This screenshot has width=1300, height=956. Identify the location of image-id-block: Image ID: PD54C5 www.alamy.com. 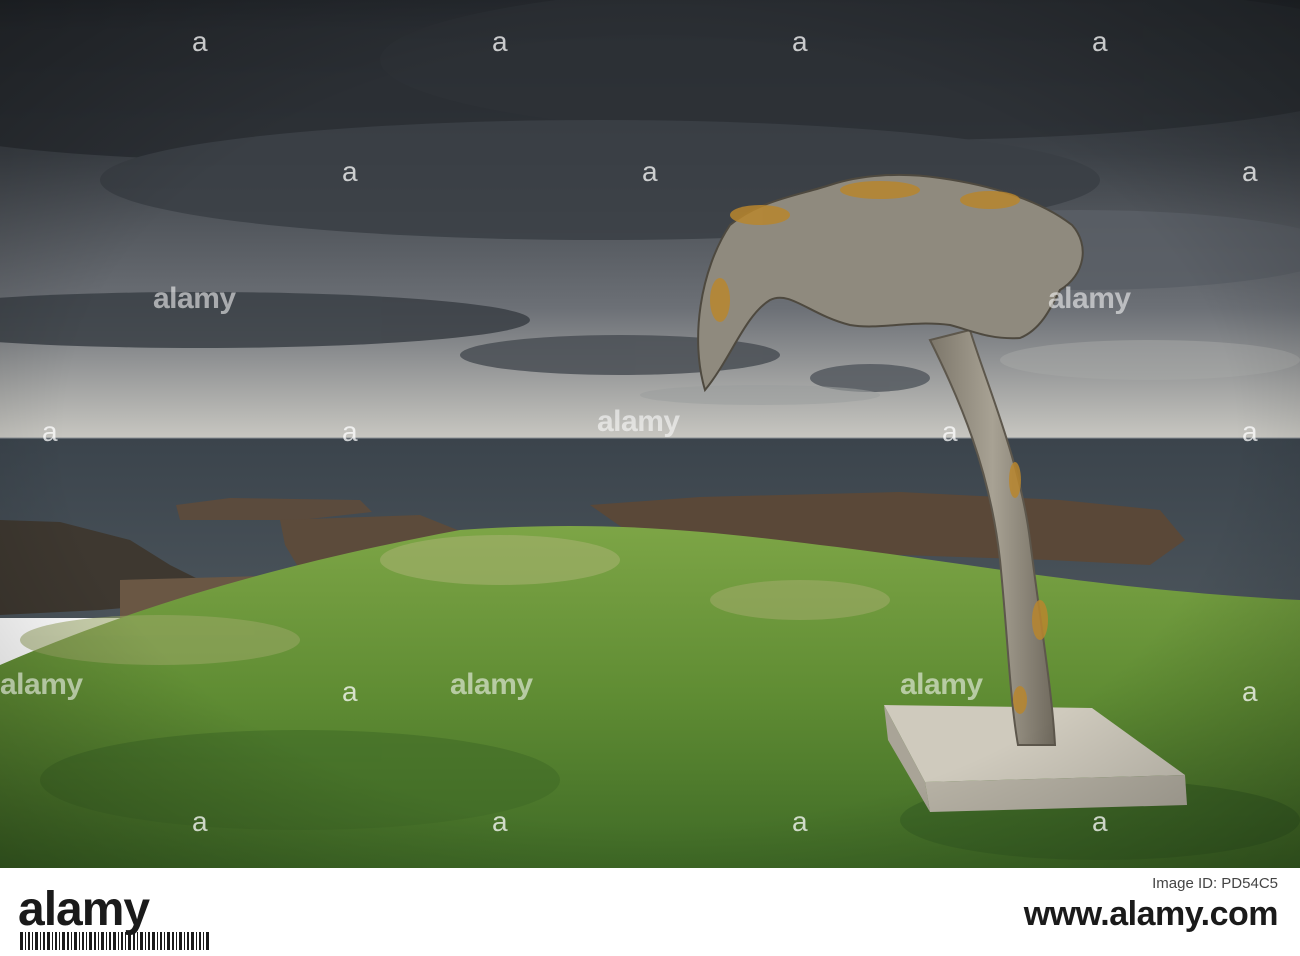
(1151, 904).